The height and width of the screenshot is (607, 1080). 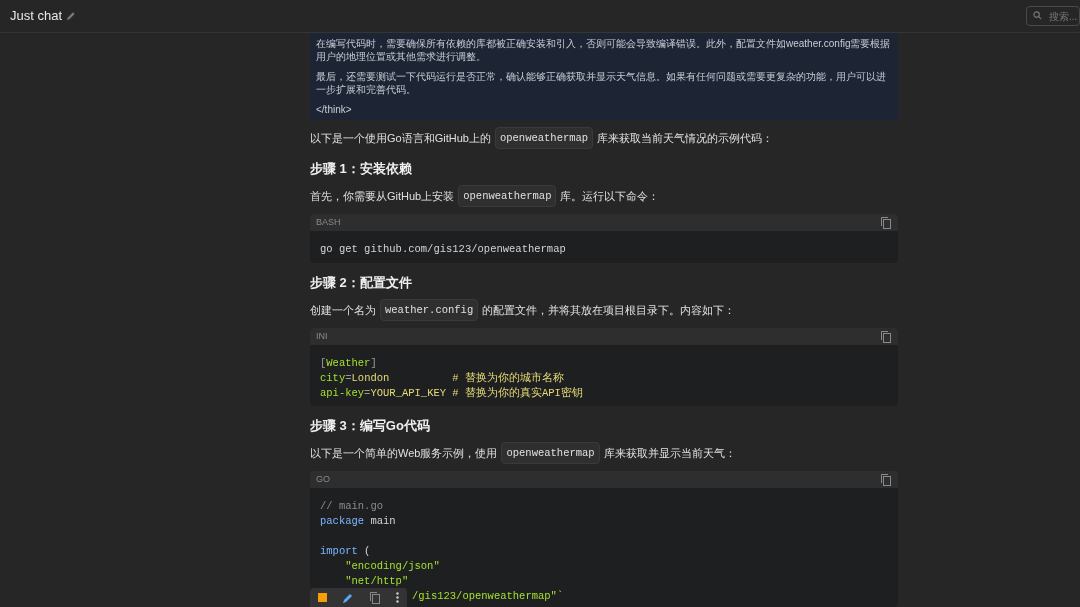 What do you see at coordinates (442, 379) in the screenshot?
I see `code-line: city=London # 替换为你的城市名称` at bounding box center [442, 379].